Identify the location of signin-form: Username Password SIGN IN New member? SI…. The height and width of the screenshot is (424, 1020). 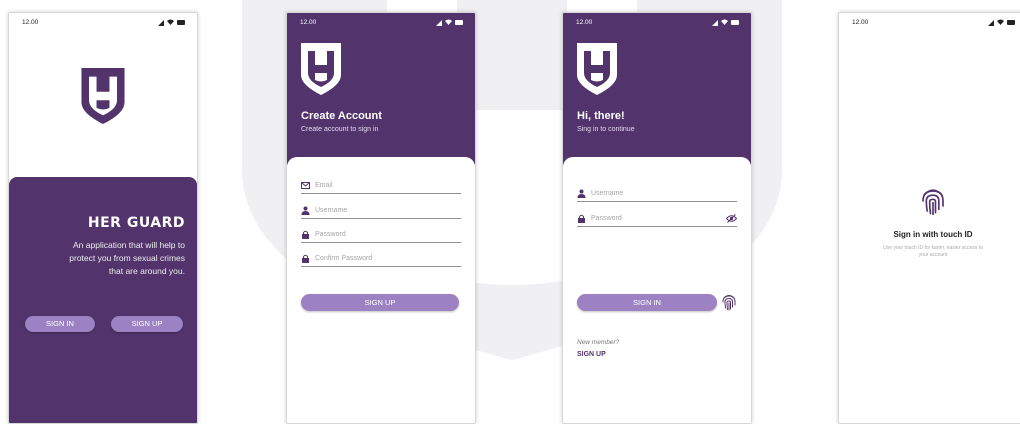
(657, 290).